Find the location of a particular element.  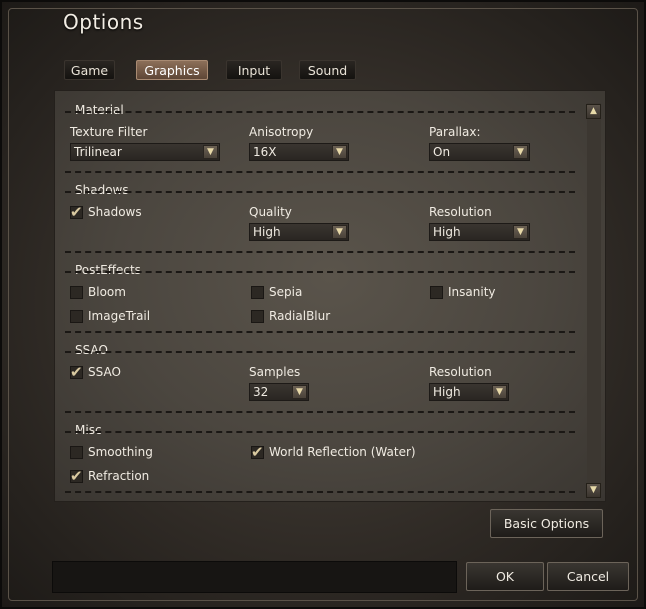

world-reflection-label: World Reflection (Water) is located at coordinates (342, 452).